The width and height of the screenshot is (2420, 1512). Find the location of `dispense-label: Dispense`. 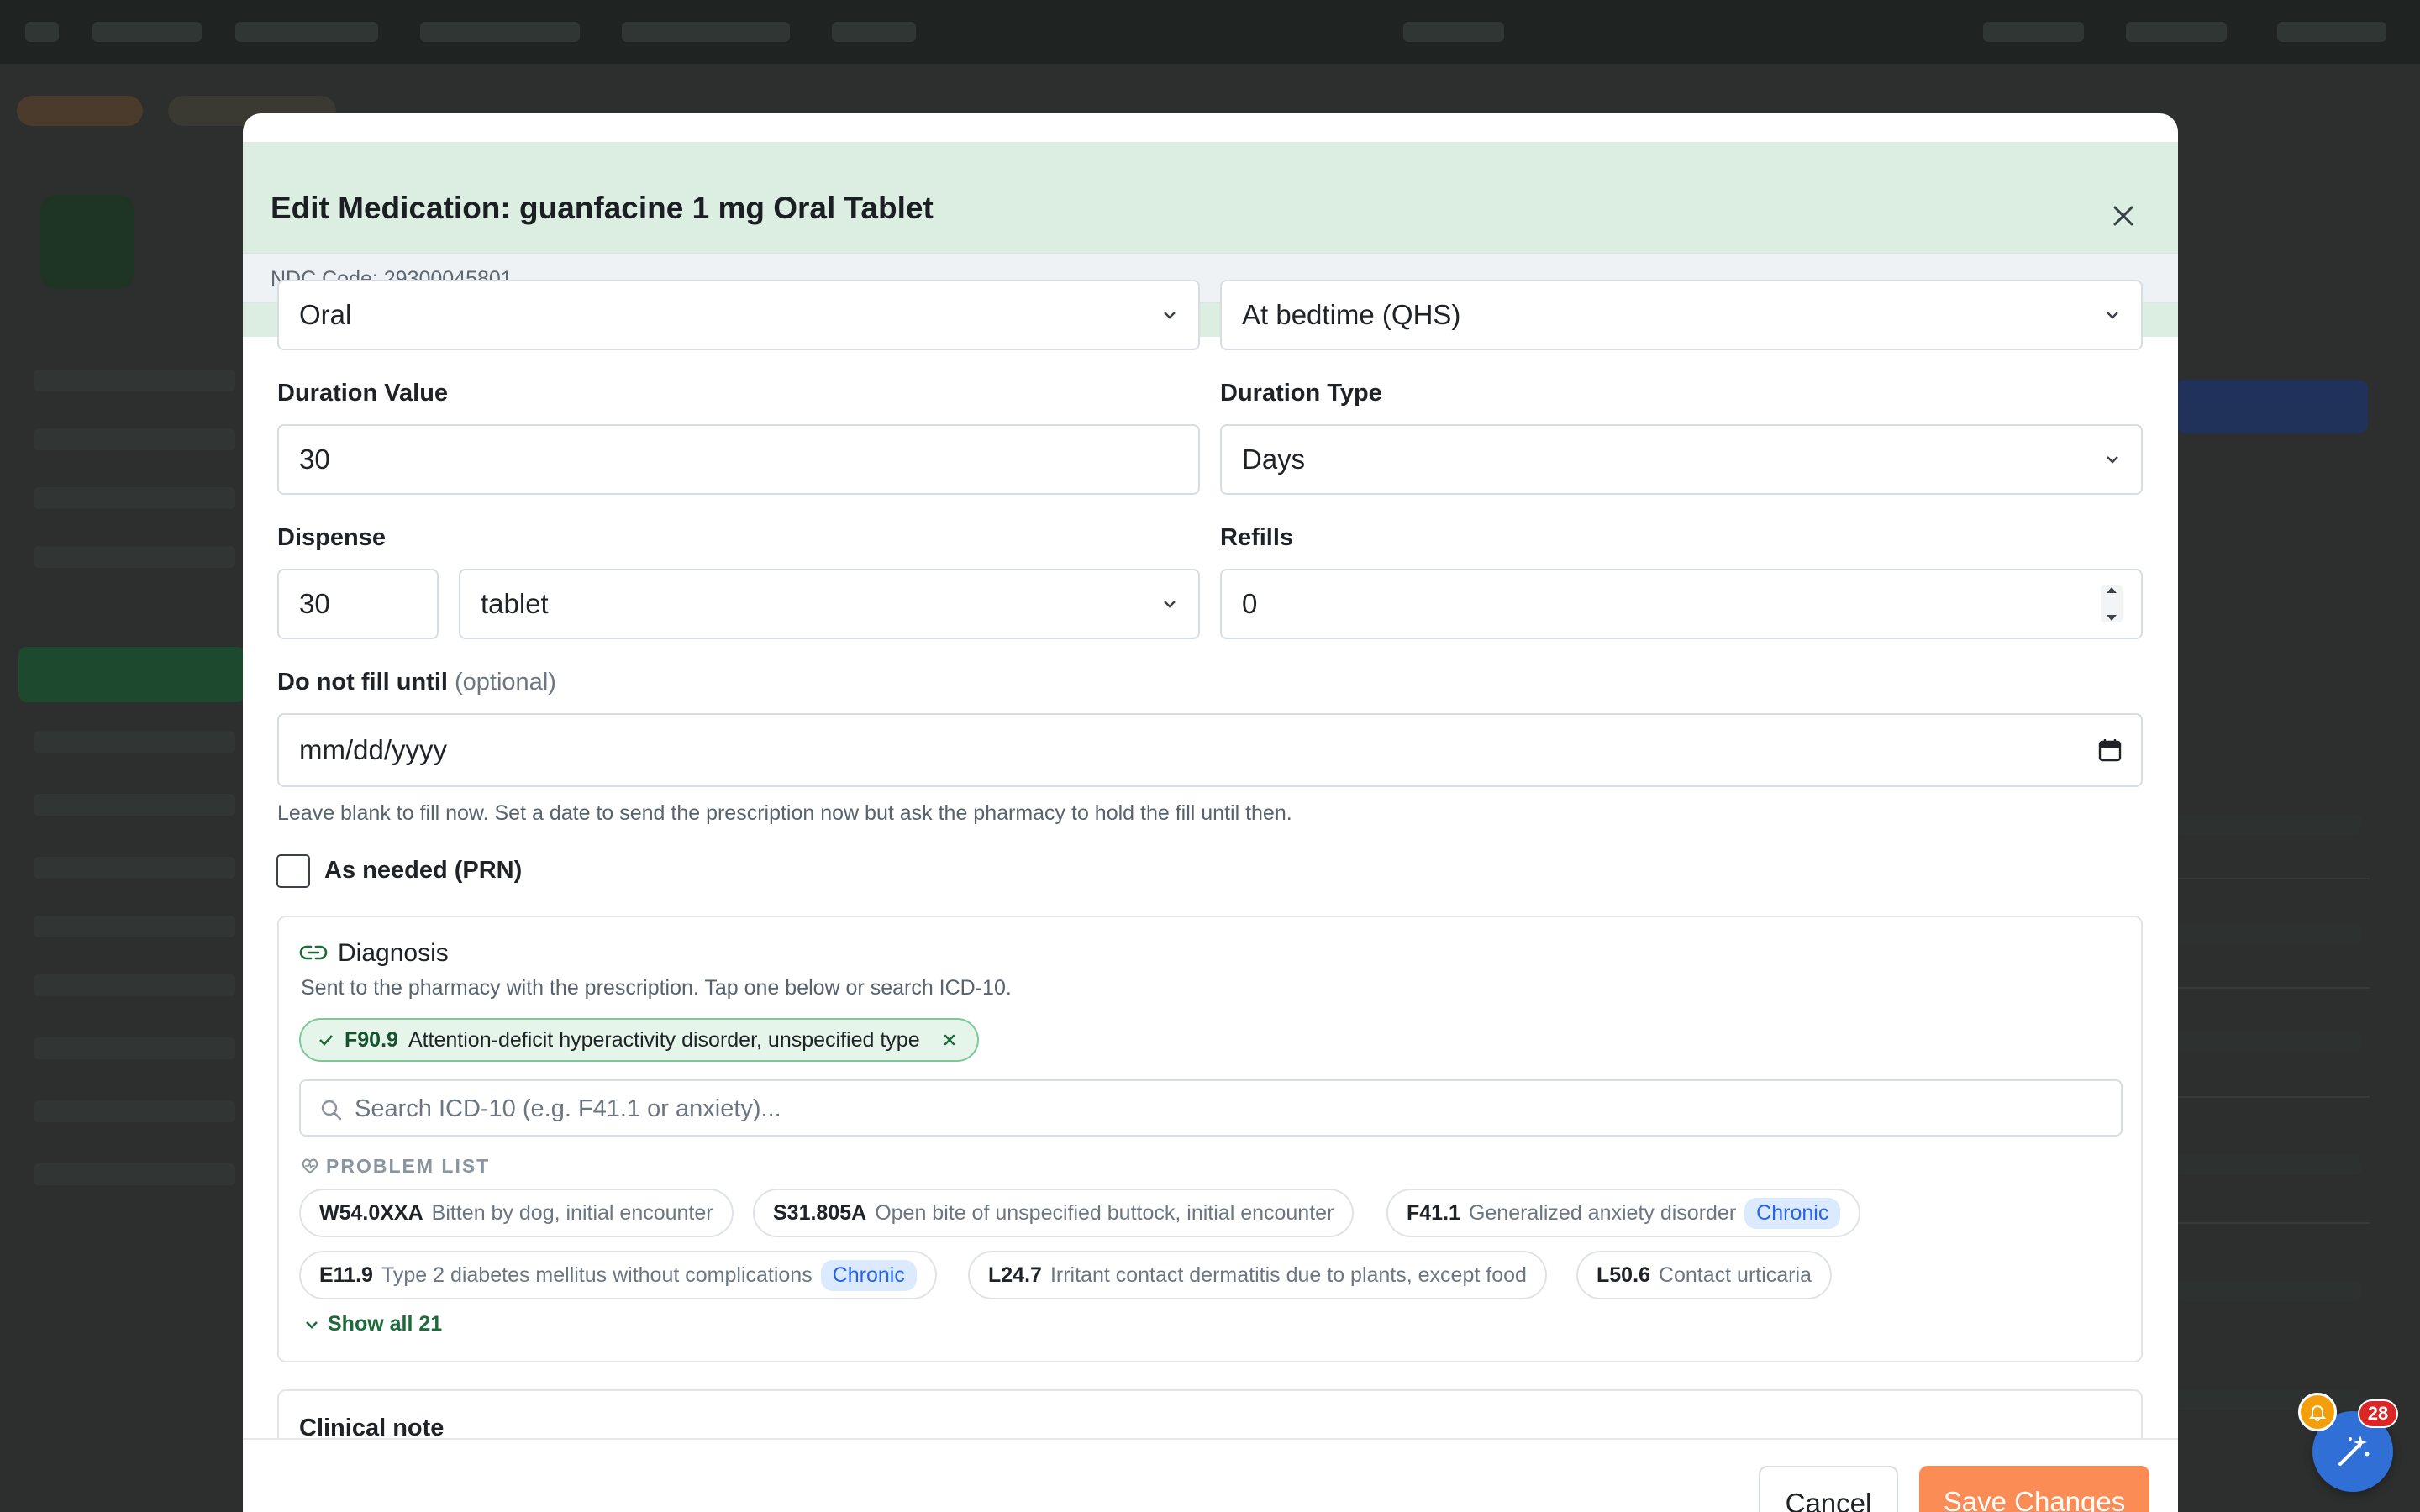

dispense-label: Dispense is located at coordinates (331, 537).